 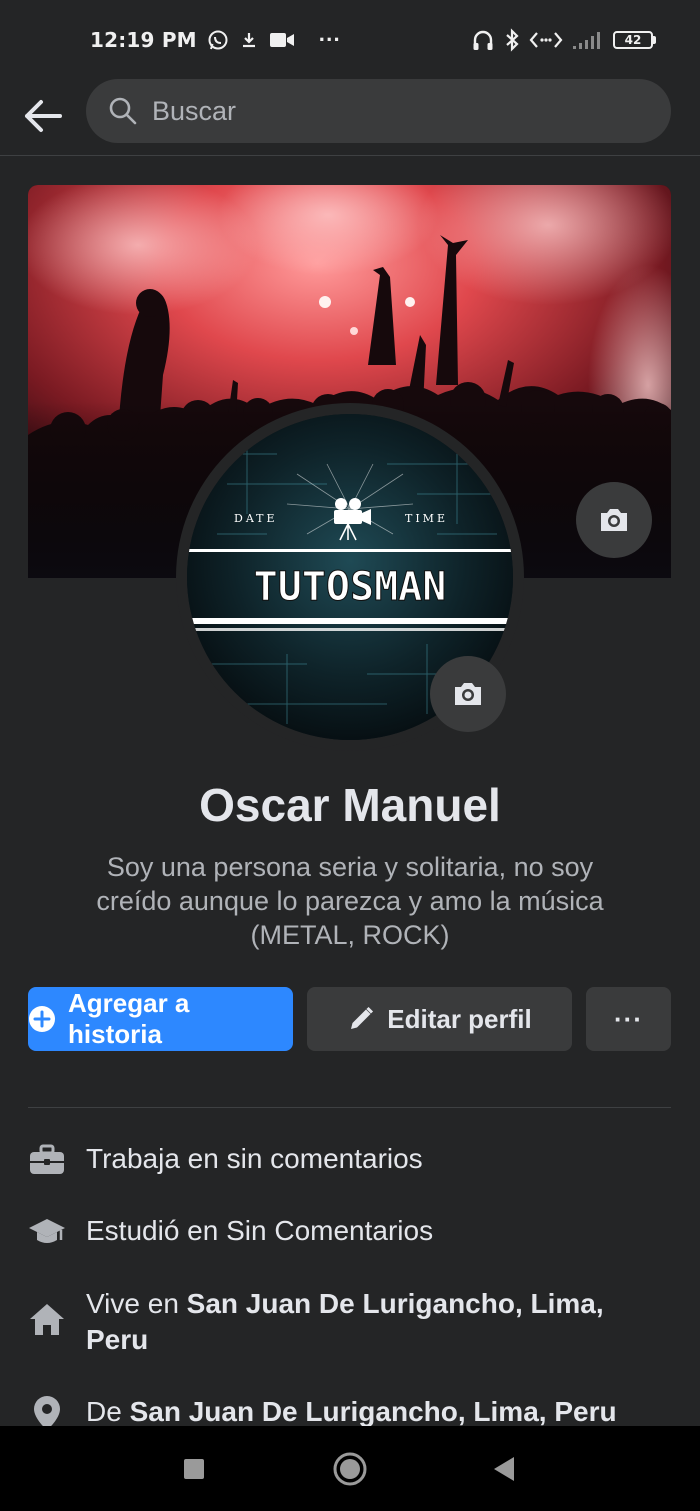 I want to click on graduation-cap-icon, so click(x=47, y=1232).